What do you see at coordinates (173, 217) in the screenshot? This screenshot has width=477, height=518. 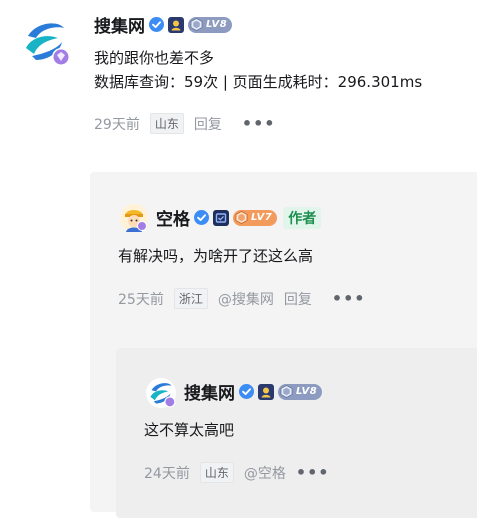 I see `username: 空格` at bounding box center [173, 217].